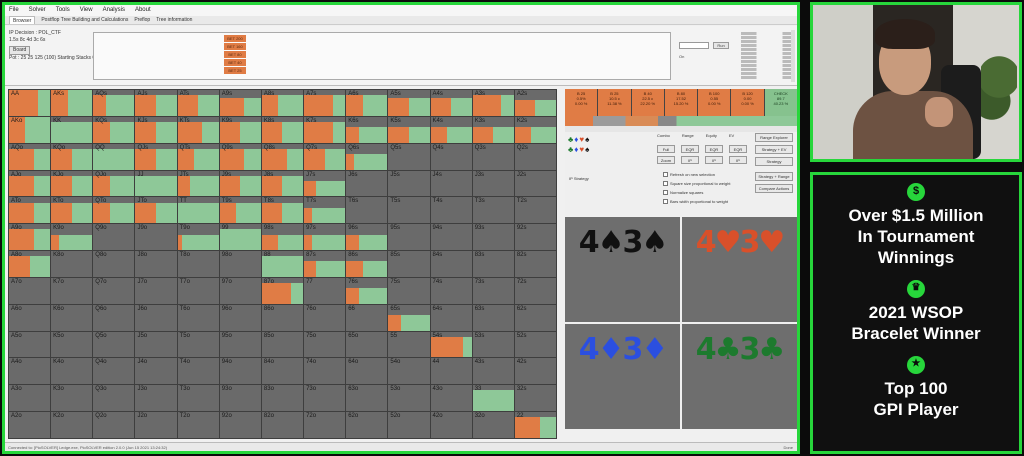 The width and height of the screenshot is (1024, 456). I want to click on square-size-checkbox: Square size proportional to weight, so click(696, 183).